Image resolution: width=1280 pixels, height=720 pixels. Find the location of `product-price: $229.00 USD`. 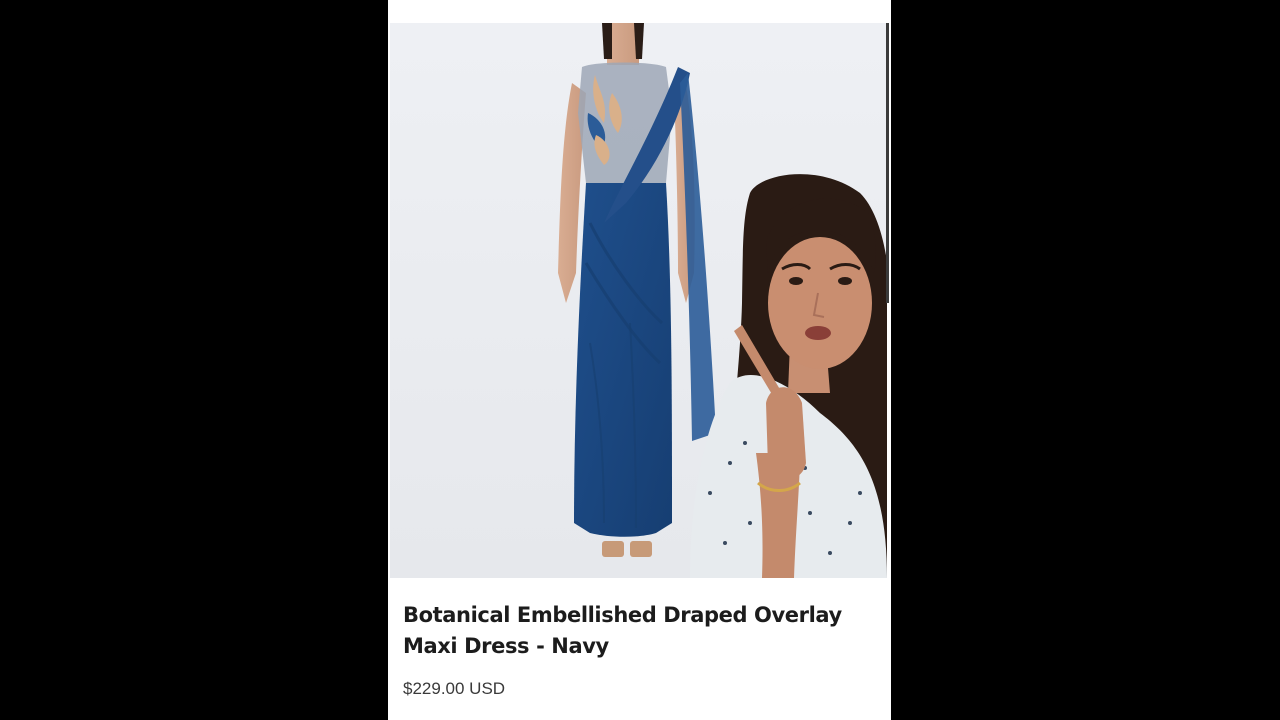

product-price: $229.00 USD is located at coordinates (454, 688).